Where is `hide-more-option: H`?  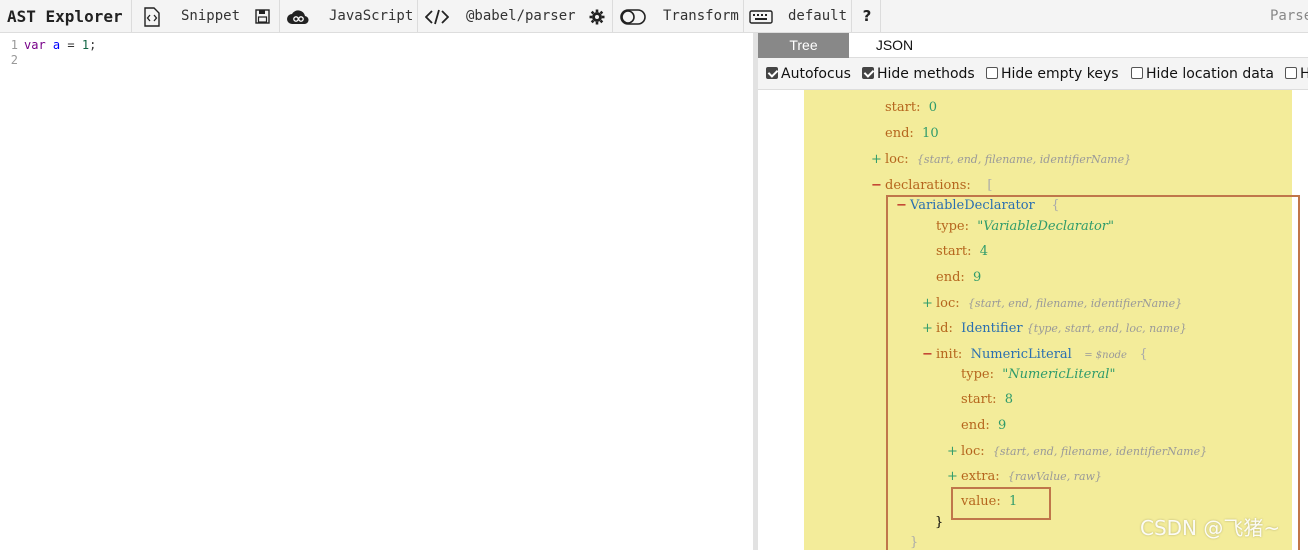
hide-more-option: H is located at coordinates (1296, 74).